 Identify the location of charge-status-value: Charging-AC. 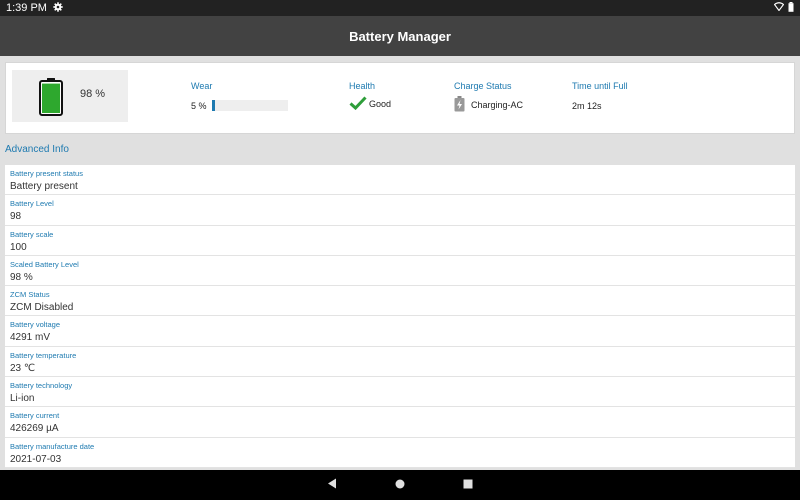
(497, 105).